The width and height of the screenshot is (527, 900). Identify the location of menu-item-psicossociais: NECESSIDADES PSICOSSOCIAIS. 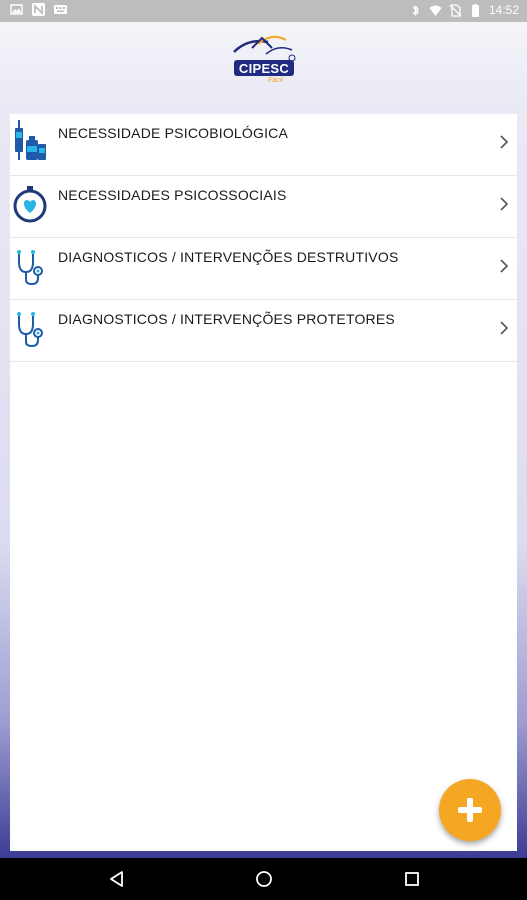
(263, 207).